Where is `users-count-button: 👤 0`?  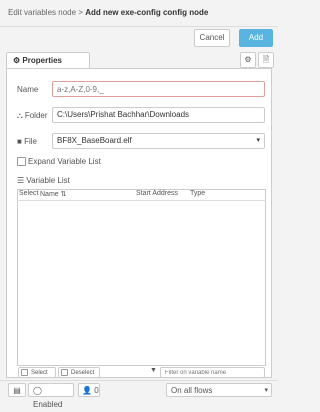 users-count-button: 👤 0 is located at coordinates (89, 390).